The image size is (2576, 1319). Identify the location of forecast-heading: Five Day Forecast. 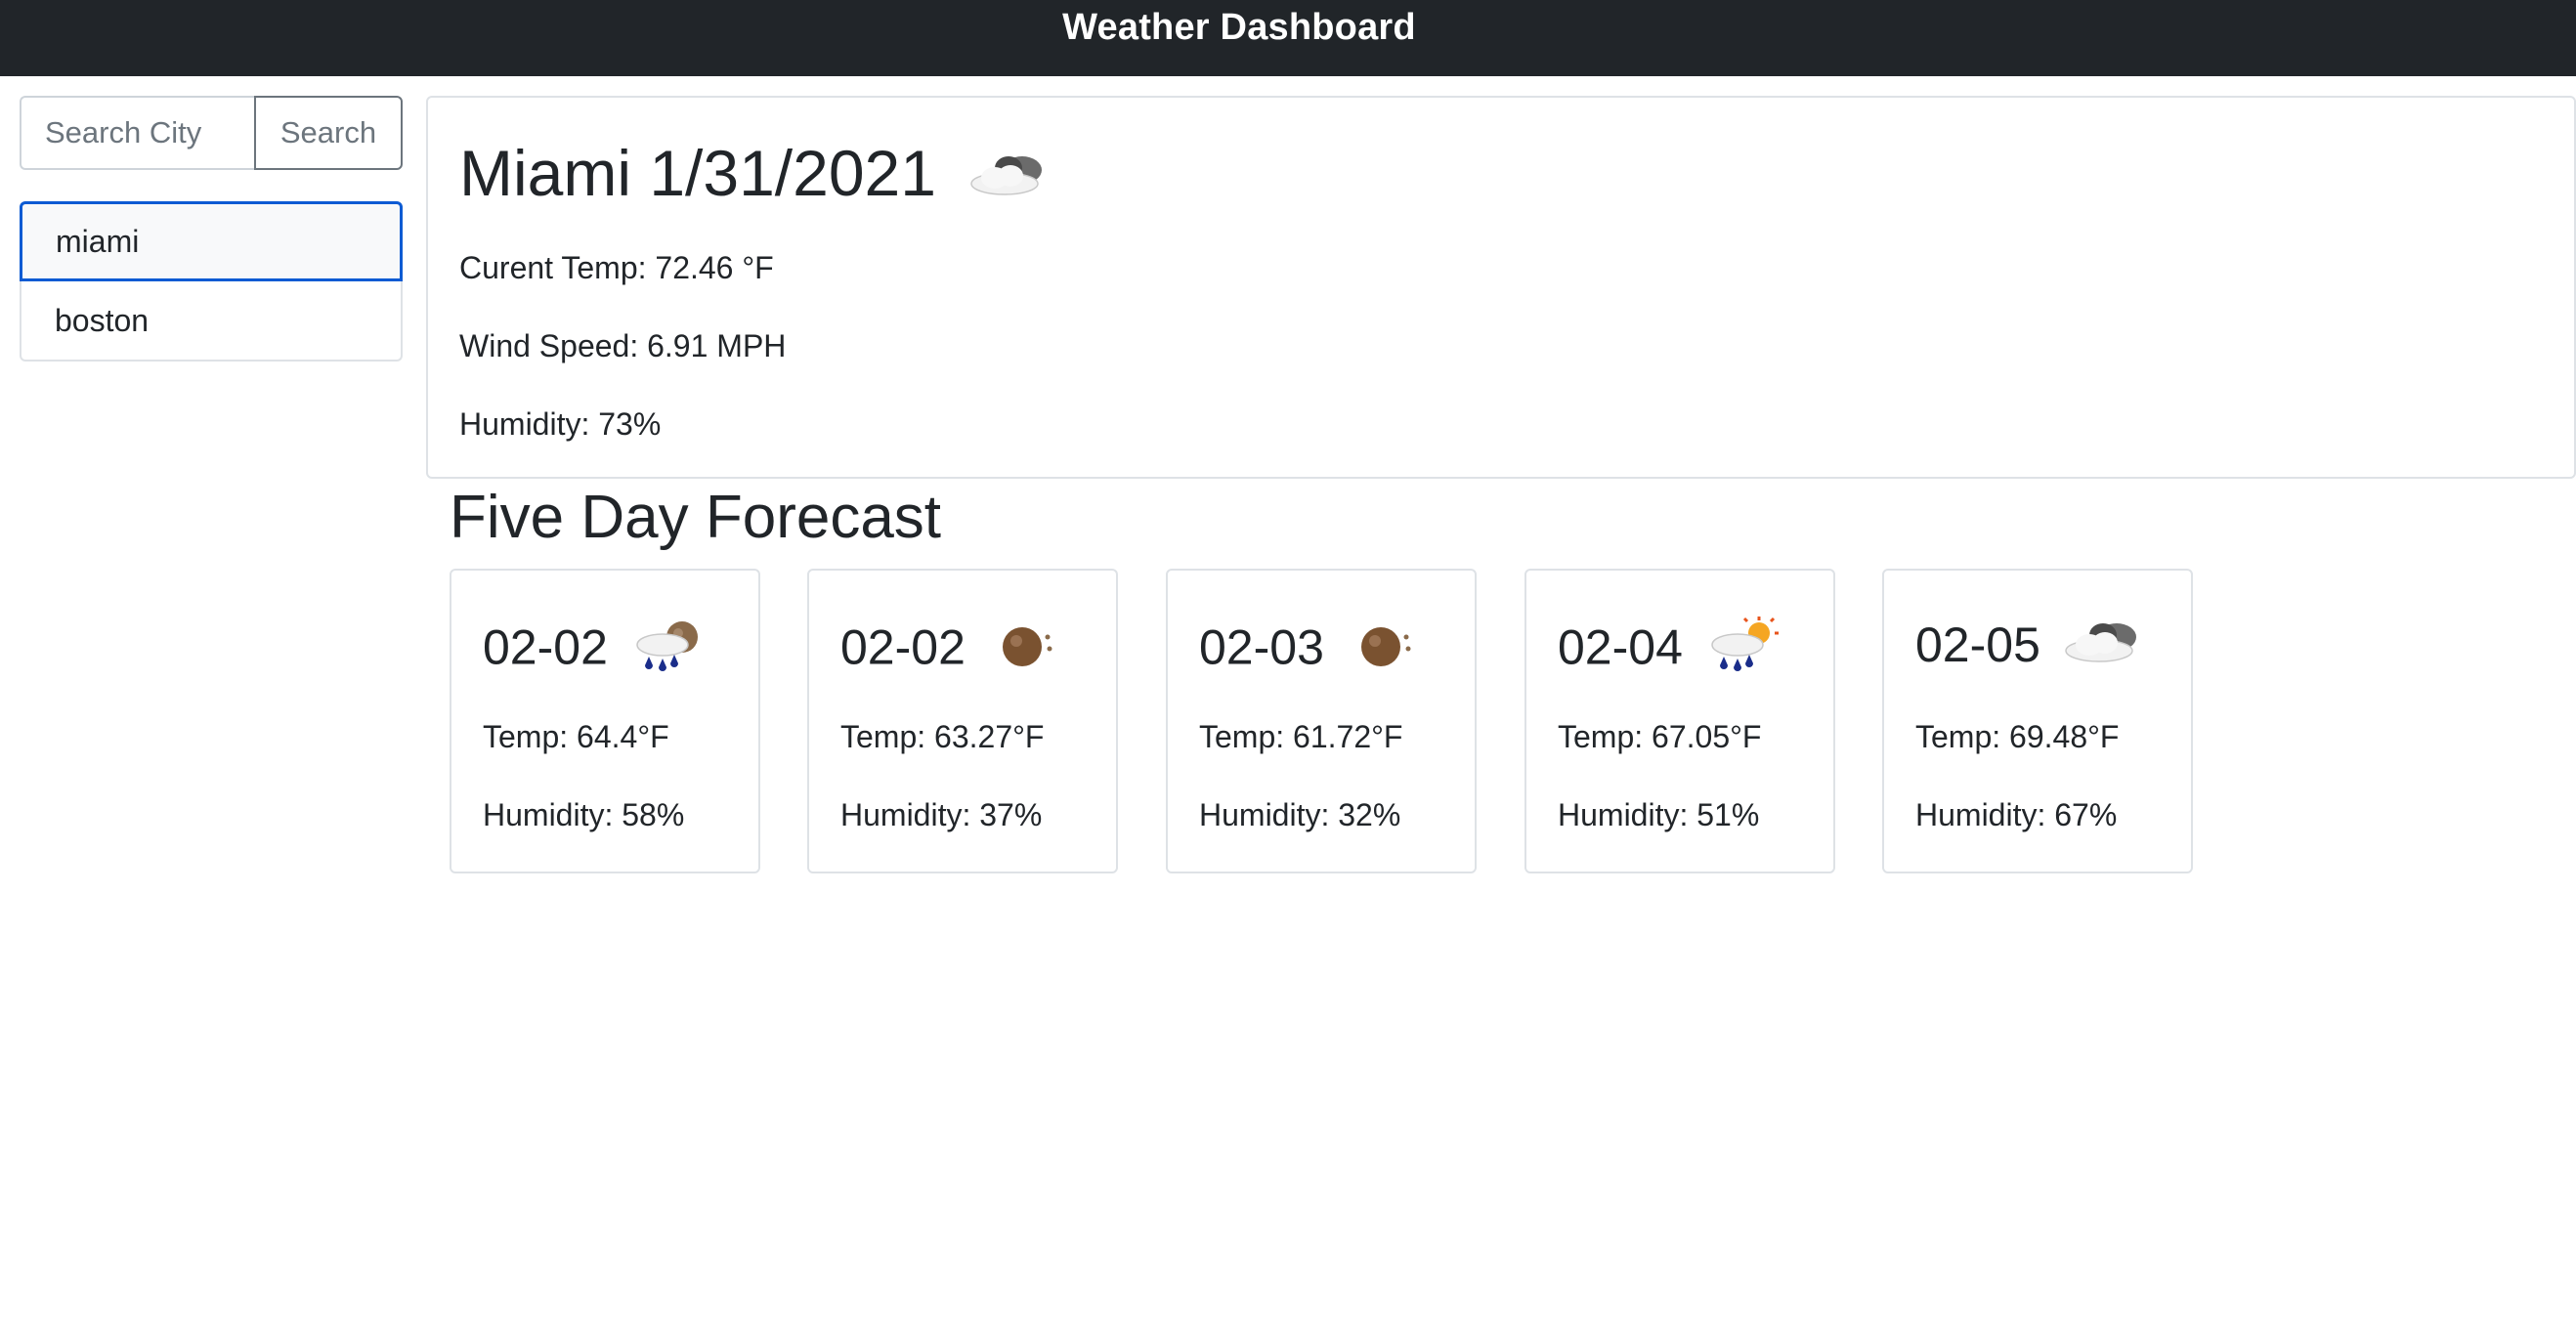
(696, 517).